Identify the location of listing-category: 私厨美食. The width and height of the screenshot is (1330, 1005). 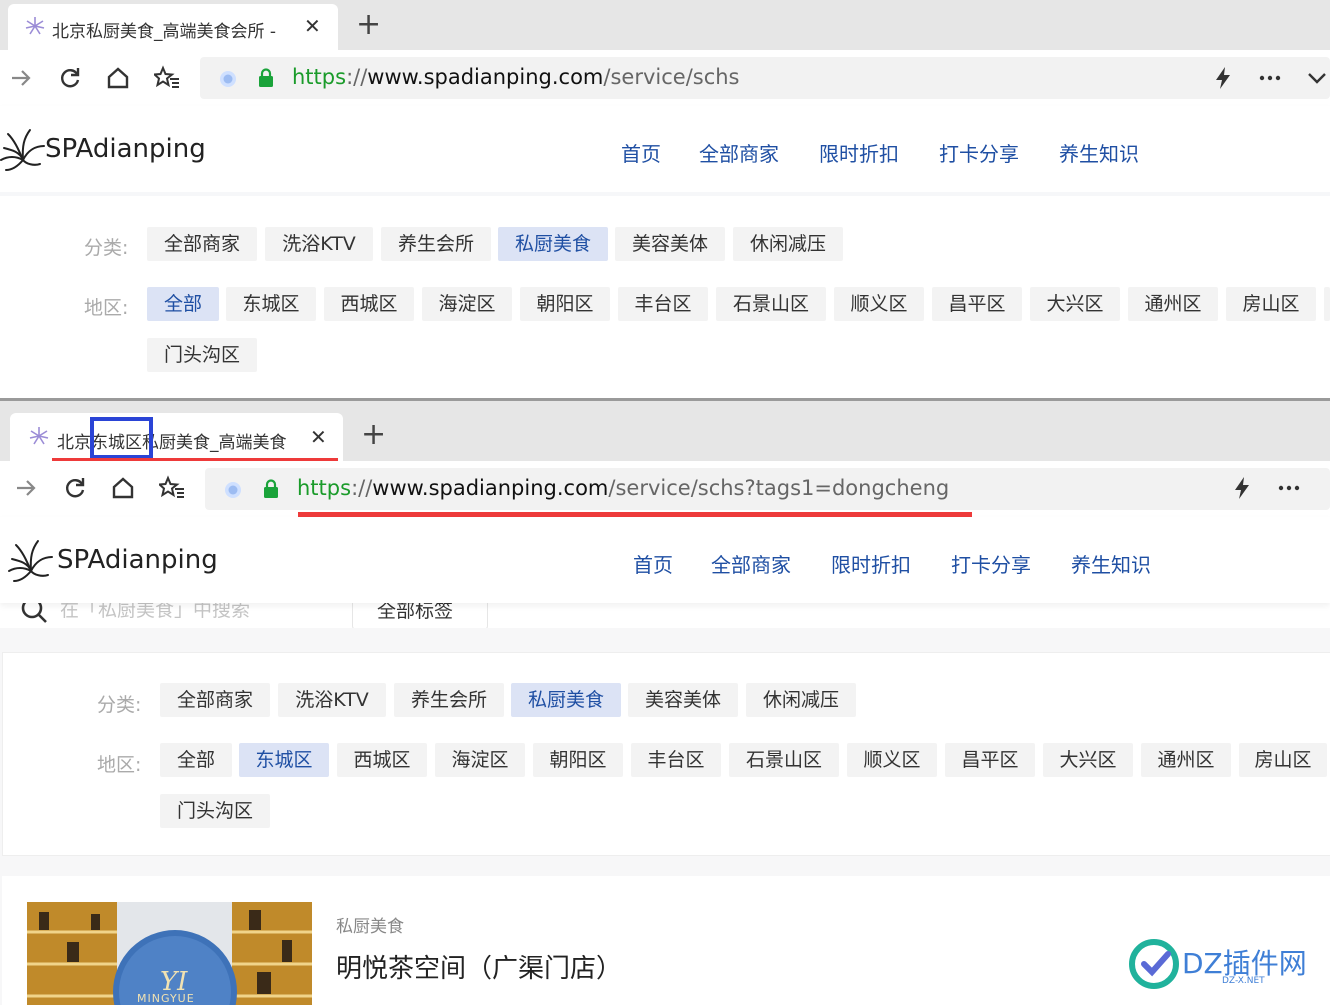
(370, 927).